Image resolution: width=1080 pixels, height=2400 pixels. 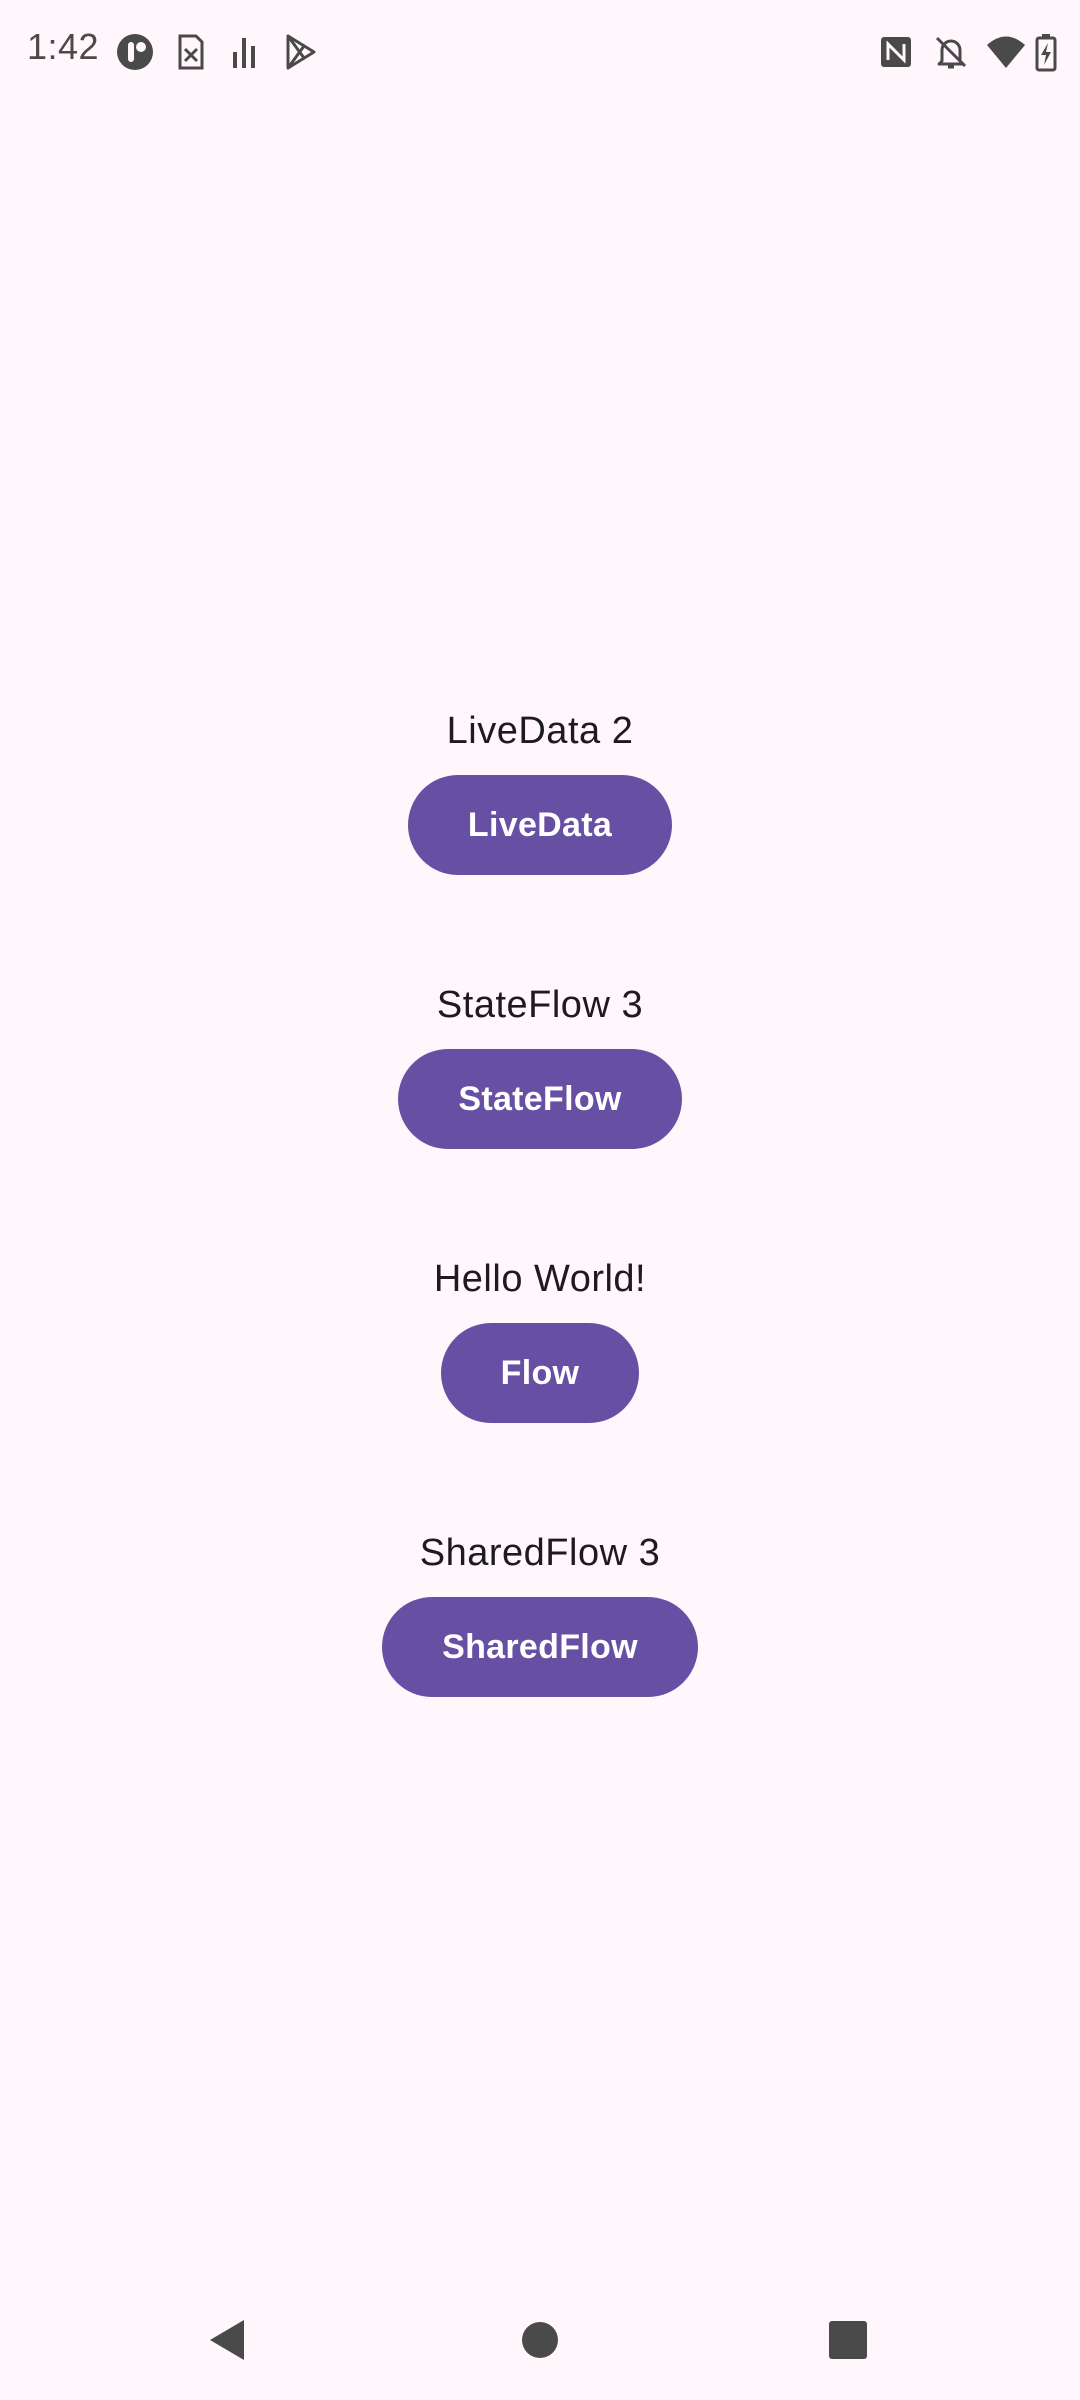 What do you see at coordinates (540, 731) in the screenshot?
I see `livedata-label: LiveData 2` at bounding box center [540, 731].